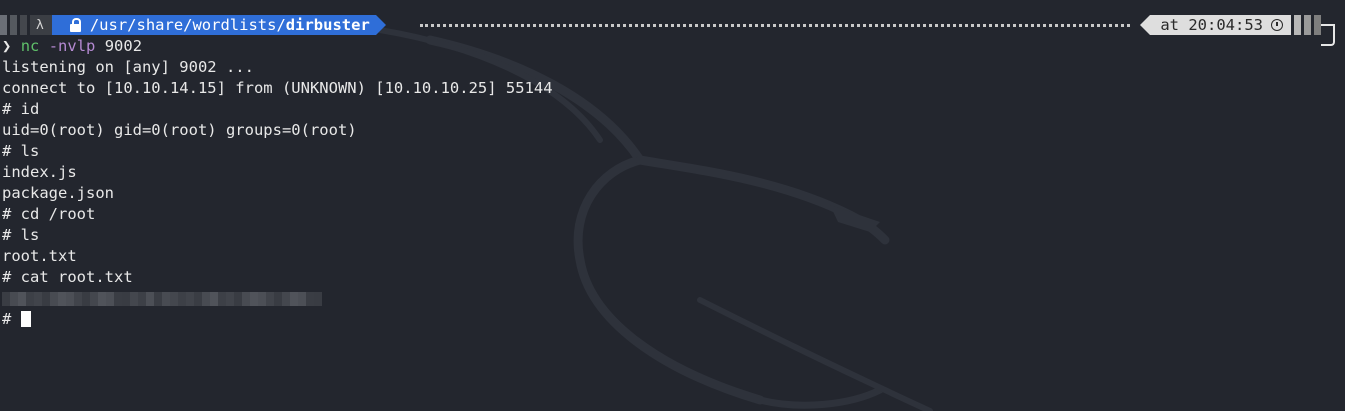  I want to click on output-line: root.txt, so click(39, 256).